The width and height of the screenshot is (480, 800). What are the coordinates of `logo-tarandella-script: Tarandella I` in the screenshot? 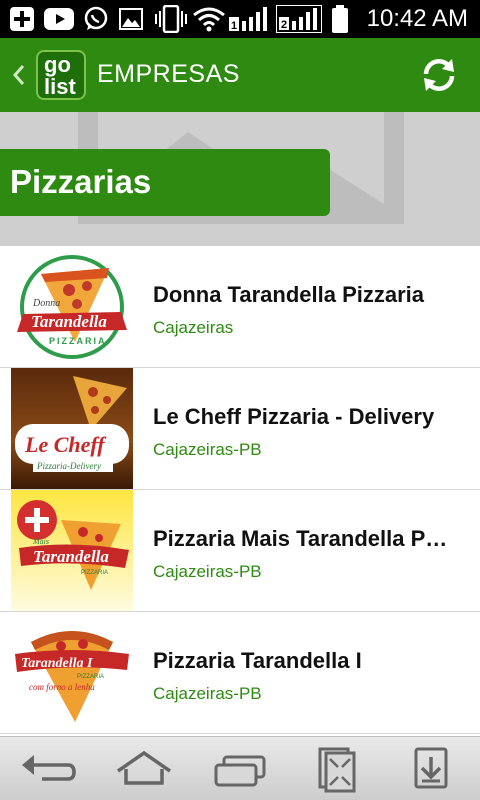 It's located at (57, 663).